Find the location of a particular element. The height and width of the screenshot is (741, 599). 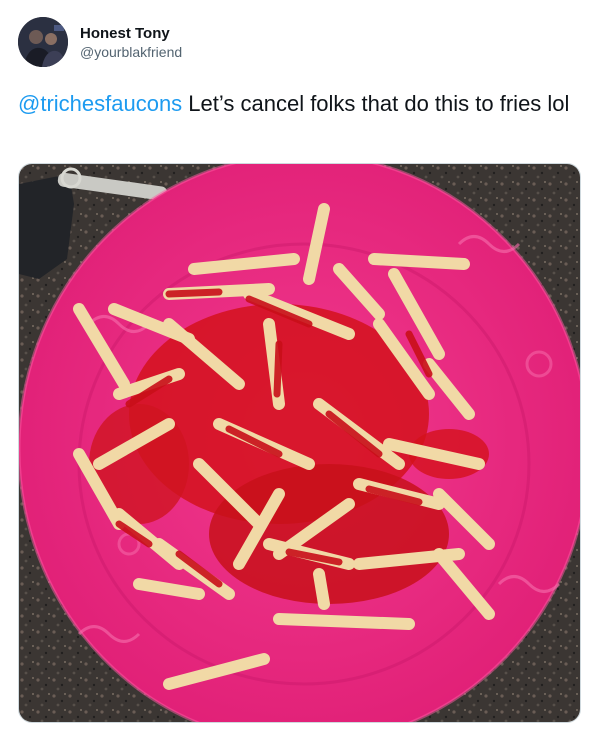

display-name: Honest Tony is located at coordinates (131, 33).